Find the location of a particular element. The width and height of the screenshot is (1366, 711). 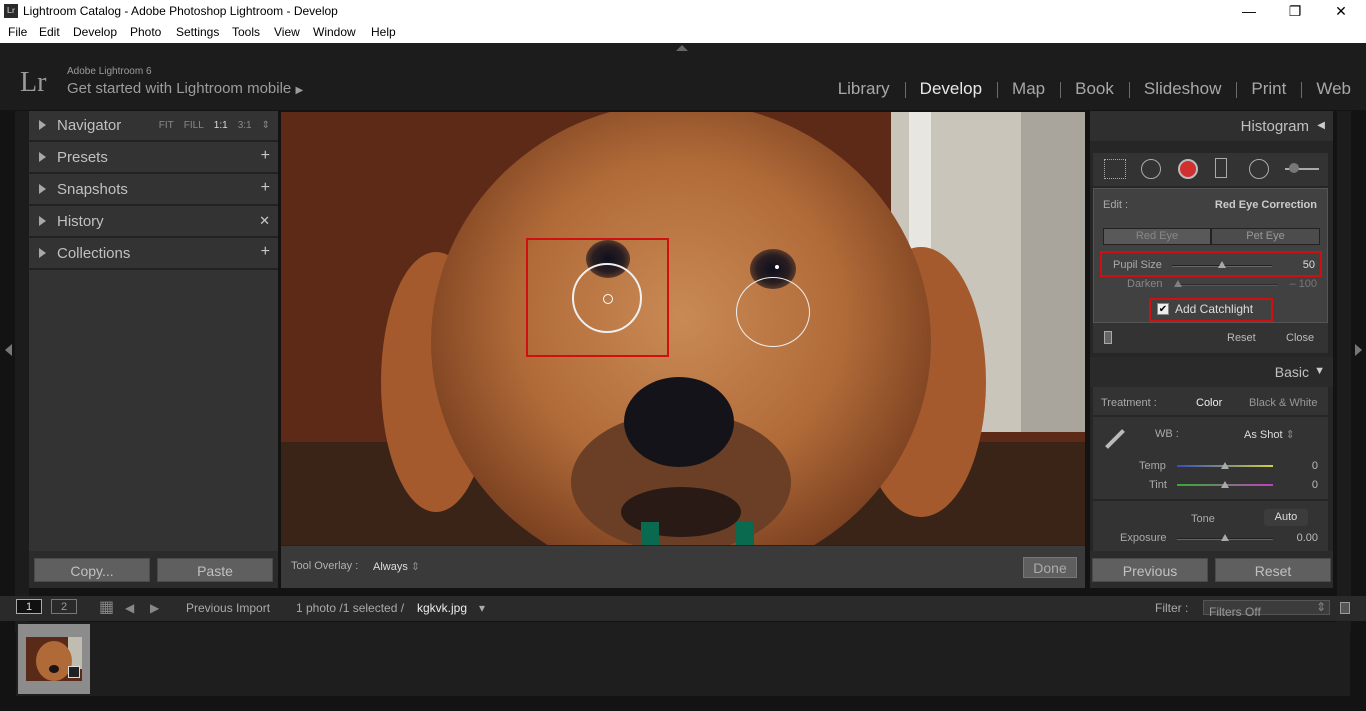

mobile-promo-link: Get started with Lightroom mobile ▶ is located at coordinates (185, 88).